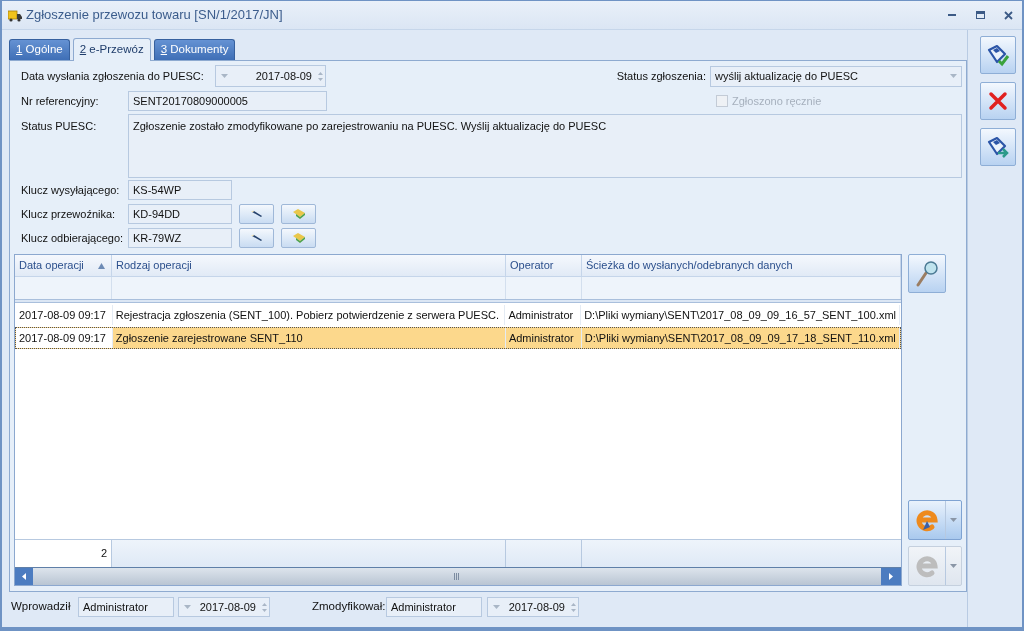  I want to click on truck-icon, so click(15, 15).